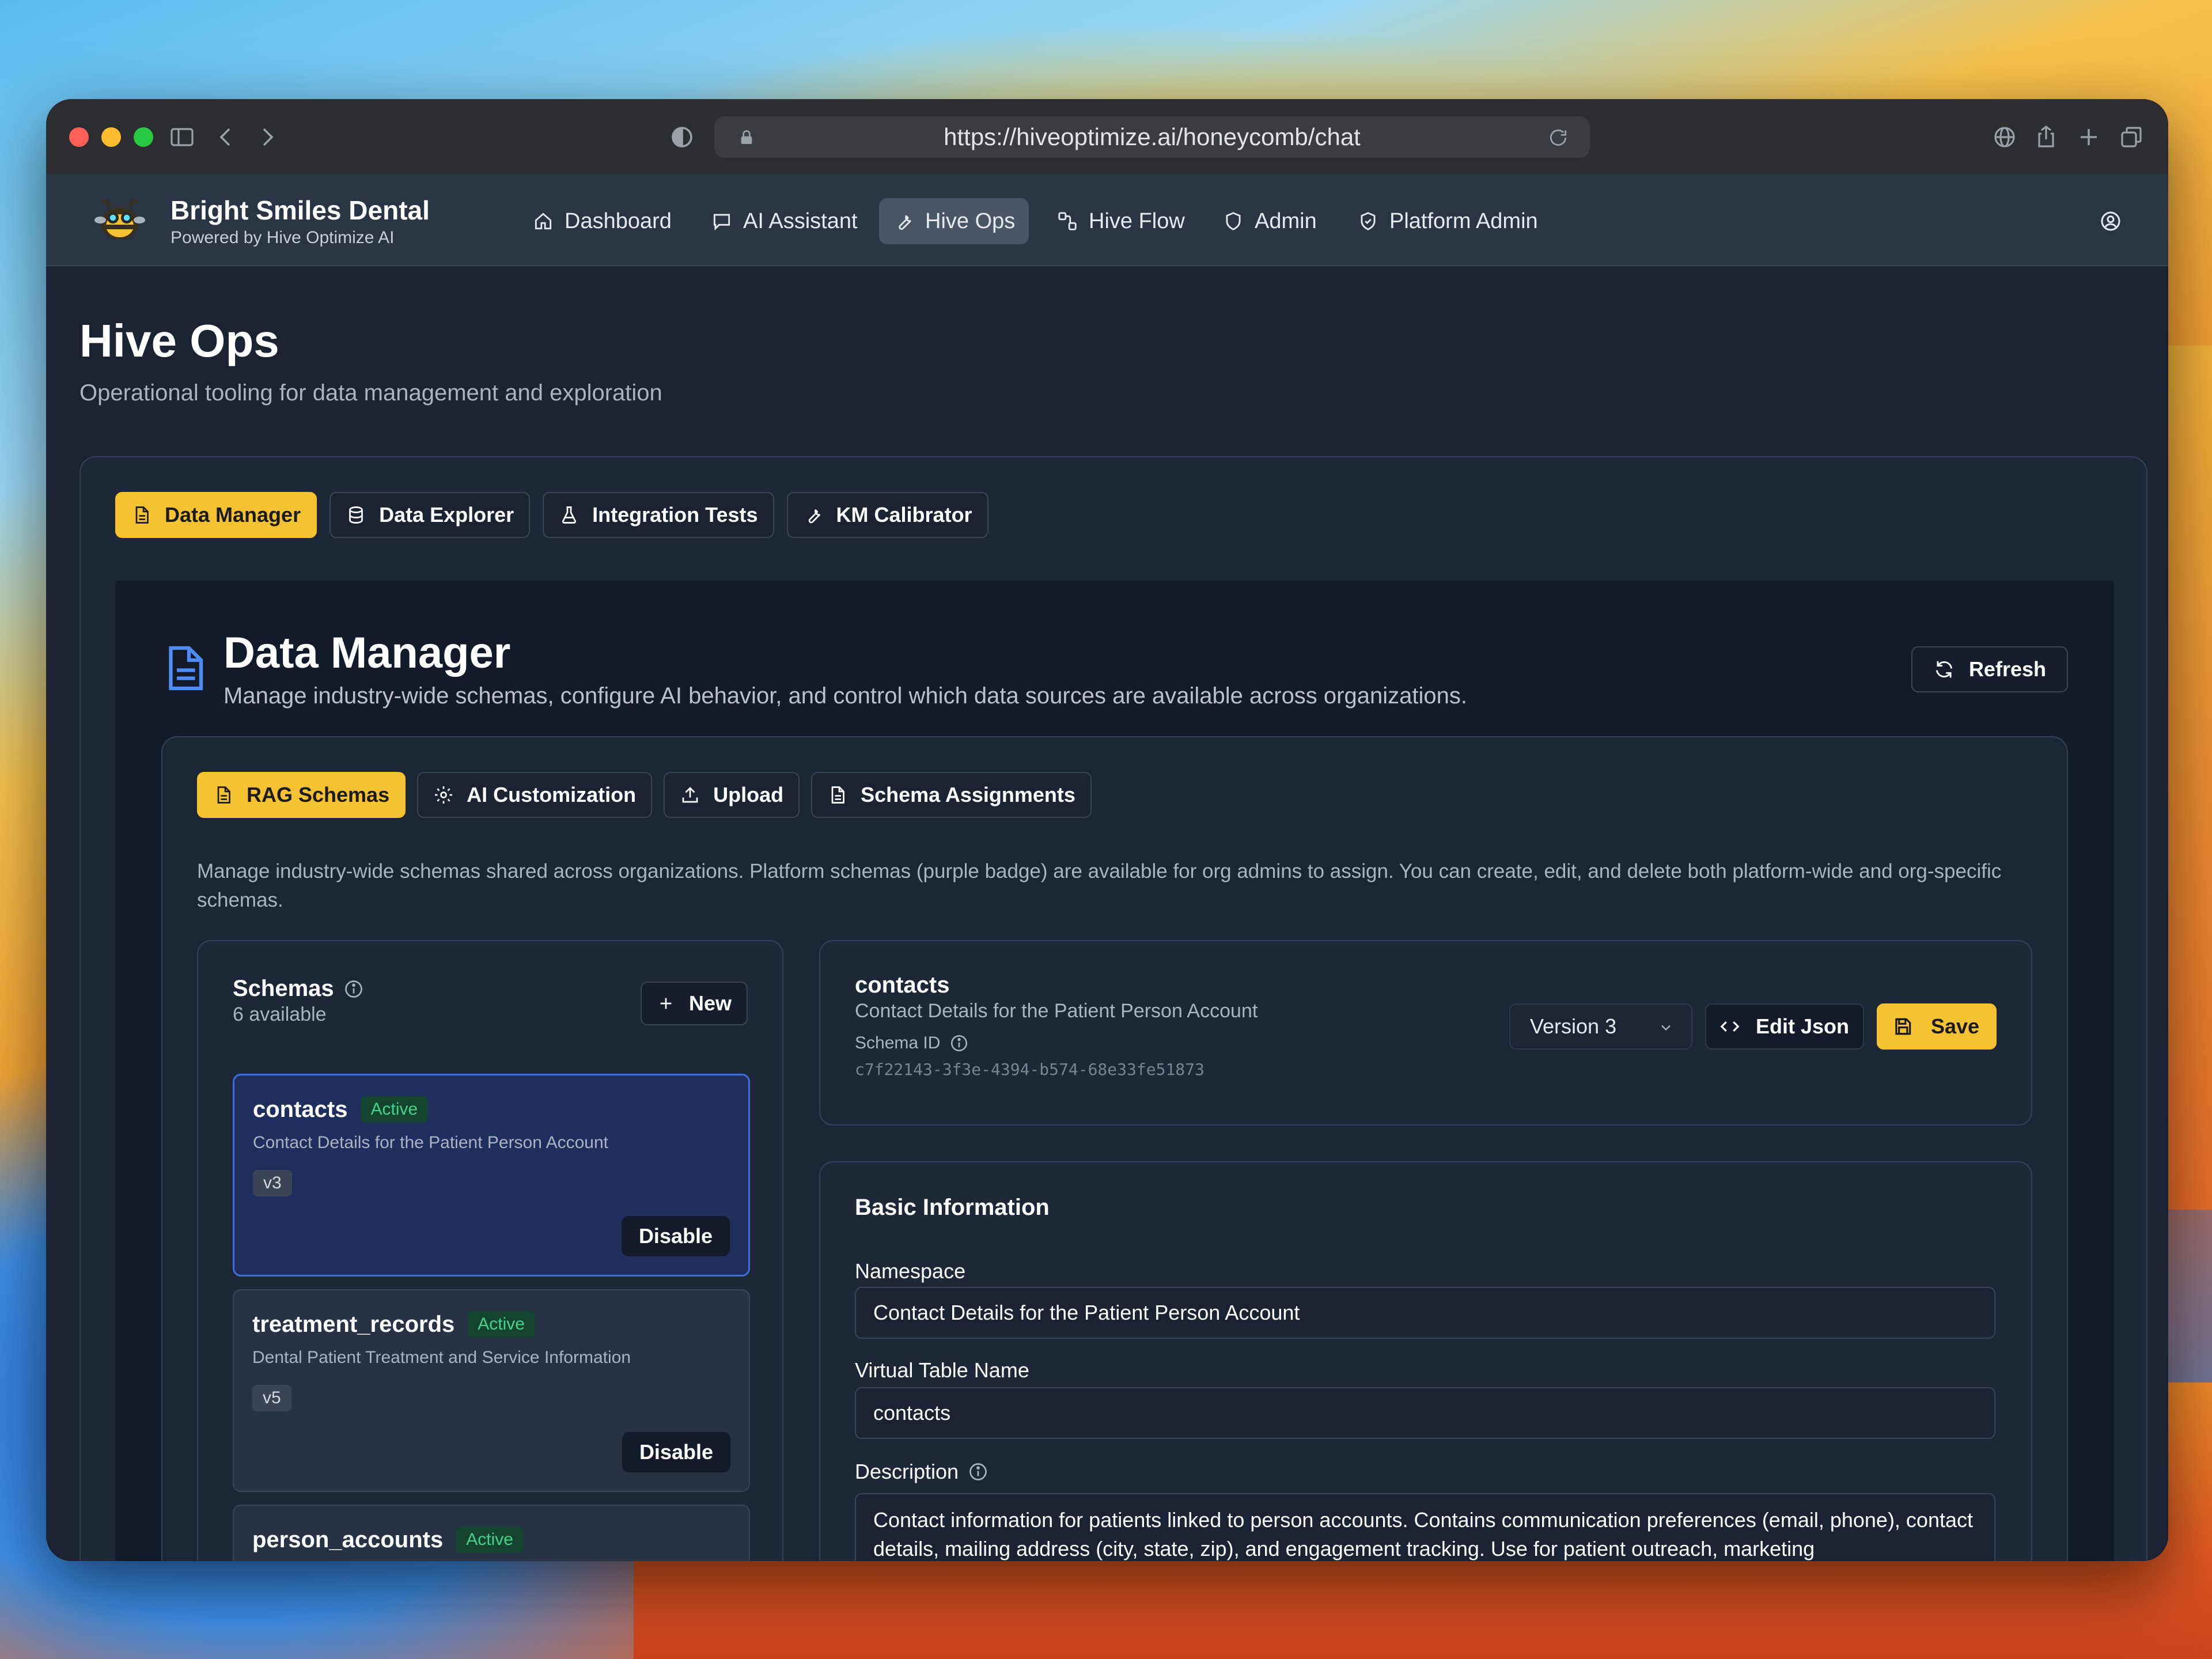  What do you see at coordinates (348, 1539) in the screenshot?
I see `schema-name: person_accounts` at bounding box center [348, 1539].